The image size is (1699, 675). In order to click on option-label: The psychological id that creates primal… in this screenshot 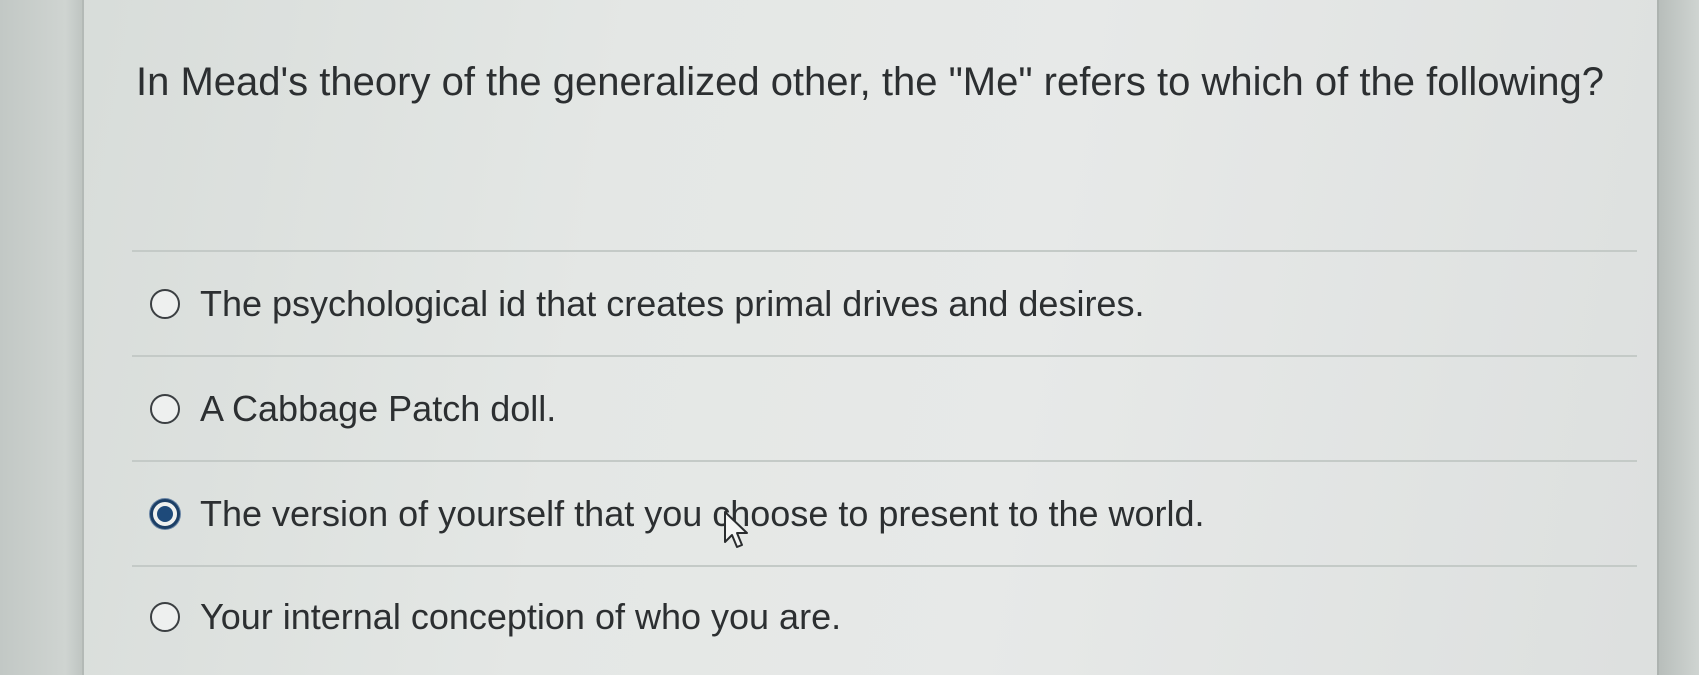, I will do `click(672, 304)`.